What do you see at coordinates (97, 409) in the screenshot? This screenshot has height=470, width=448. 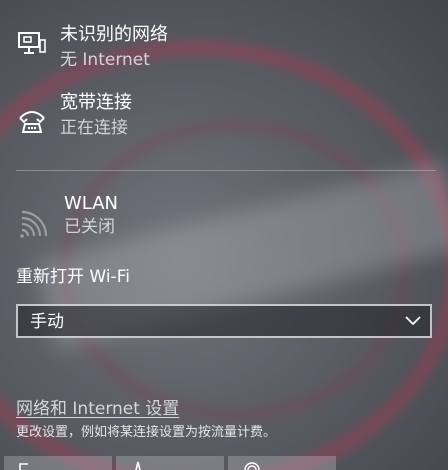 I see `network-settings-link: 网络和 Internet 设置` at bounding box center [97, 409].